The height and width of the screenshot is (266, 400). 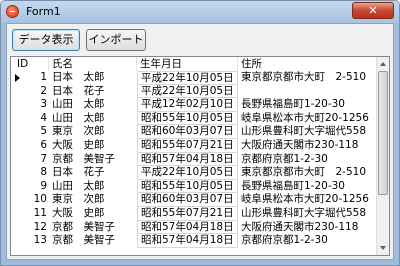 What do you see at coordinates (38, 241) in the screenshot?
I see `cell-id: 13` at bounding box center [38, 241].